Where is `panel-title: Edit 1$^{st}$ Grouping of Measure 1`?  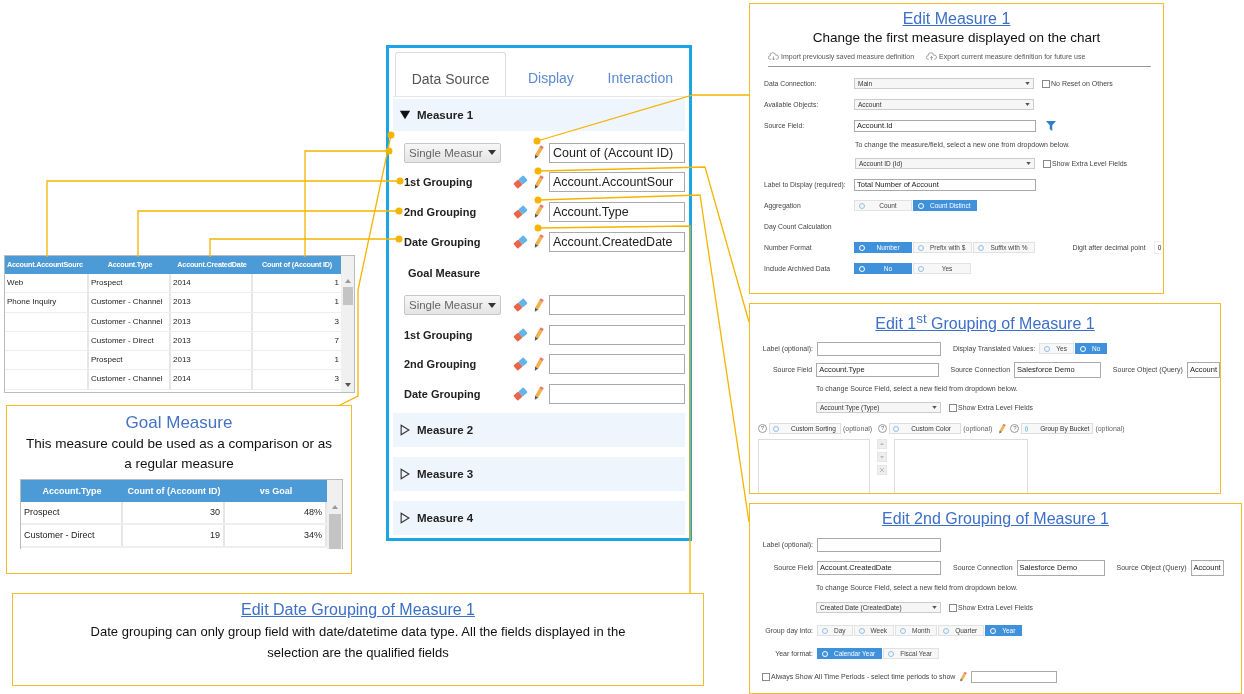 panel-title: Edit 1$^{st}$ Grouping of Measure 1 is located at coordinates (985, 324).